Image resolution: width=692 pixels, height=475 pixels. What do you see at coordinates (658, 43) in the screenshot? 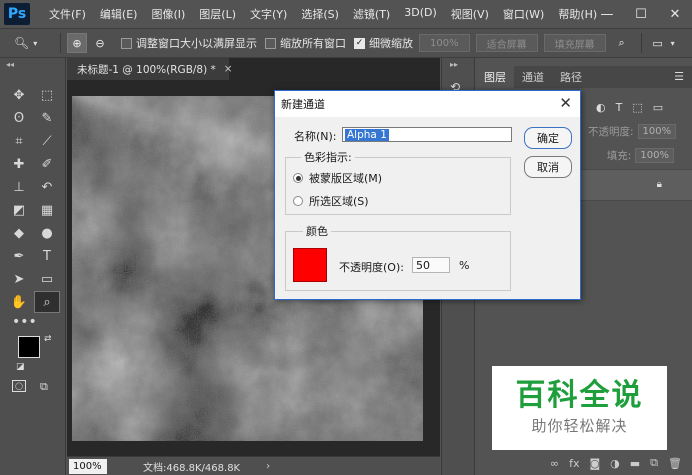
I see `workspace-button: ▭` at bounding box center [658, 43].